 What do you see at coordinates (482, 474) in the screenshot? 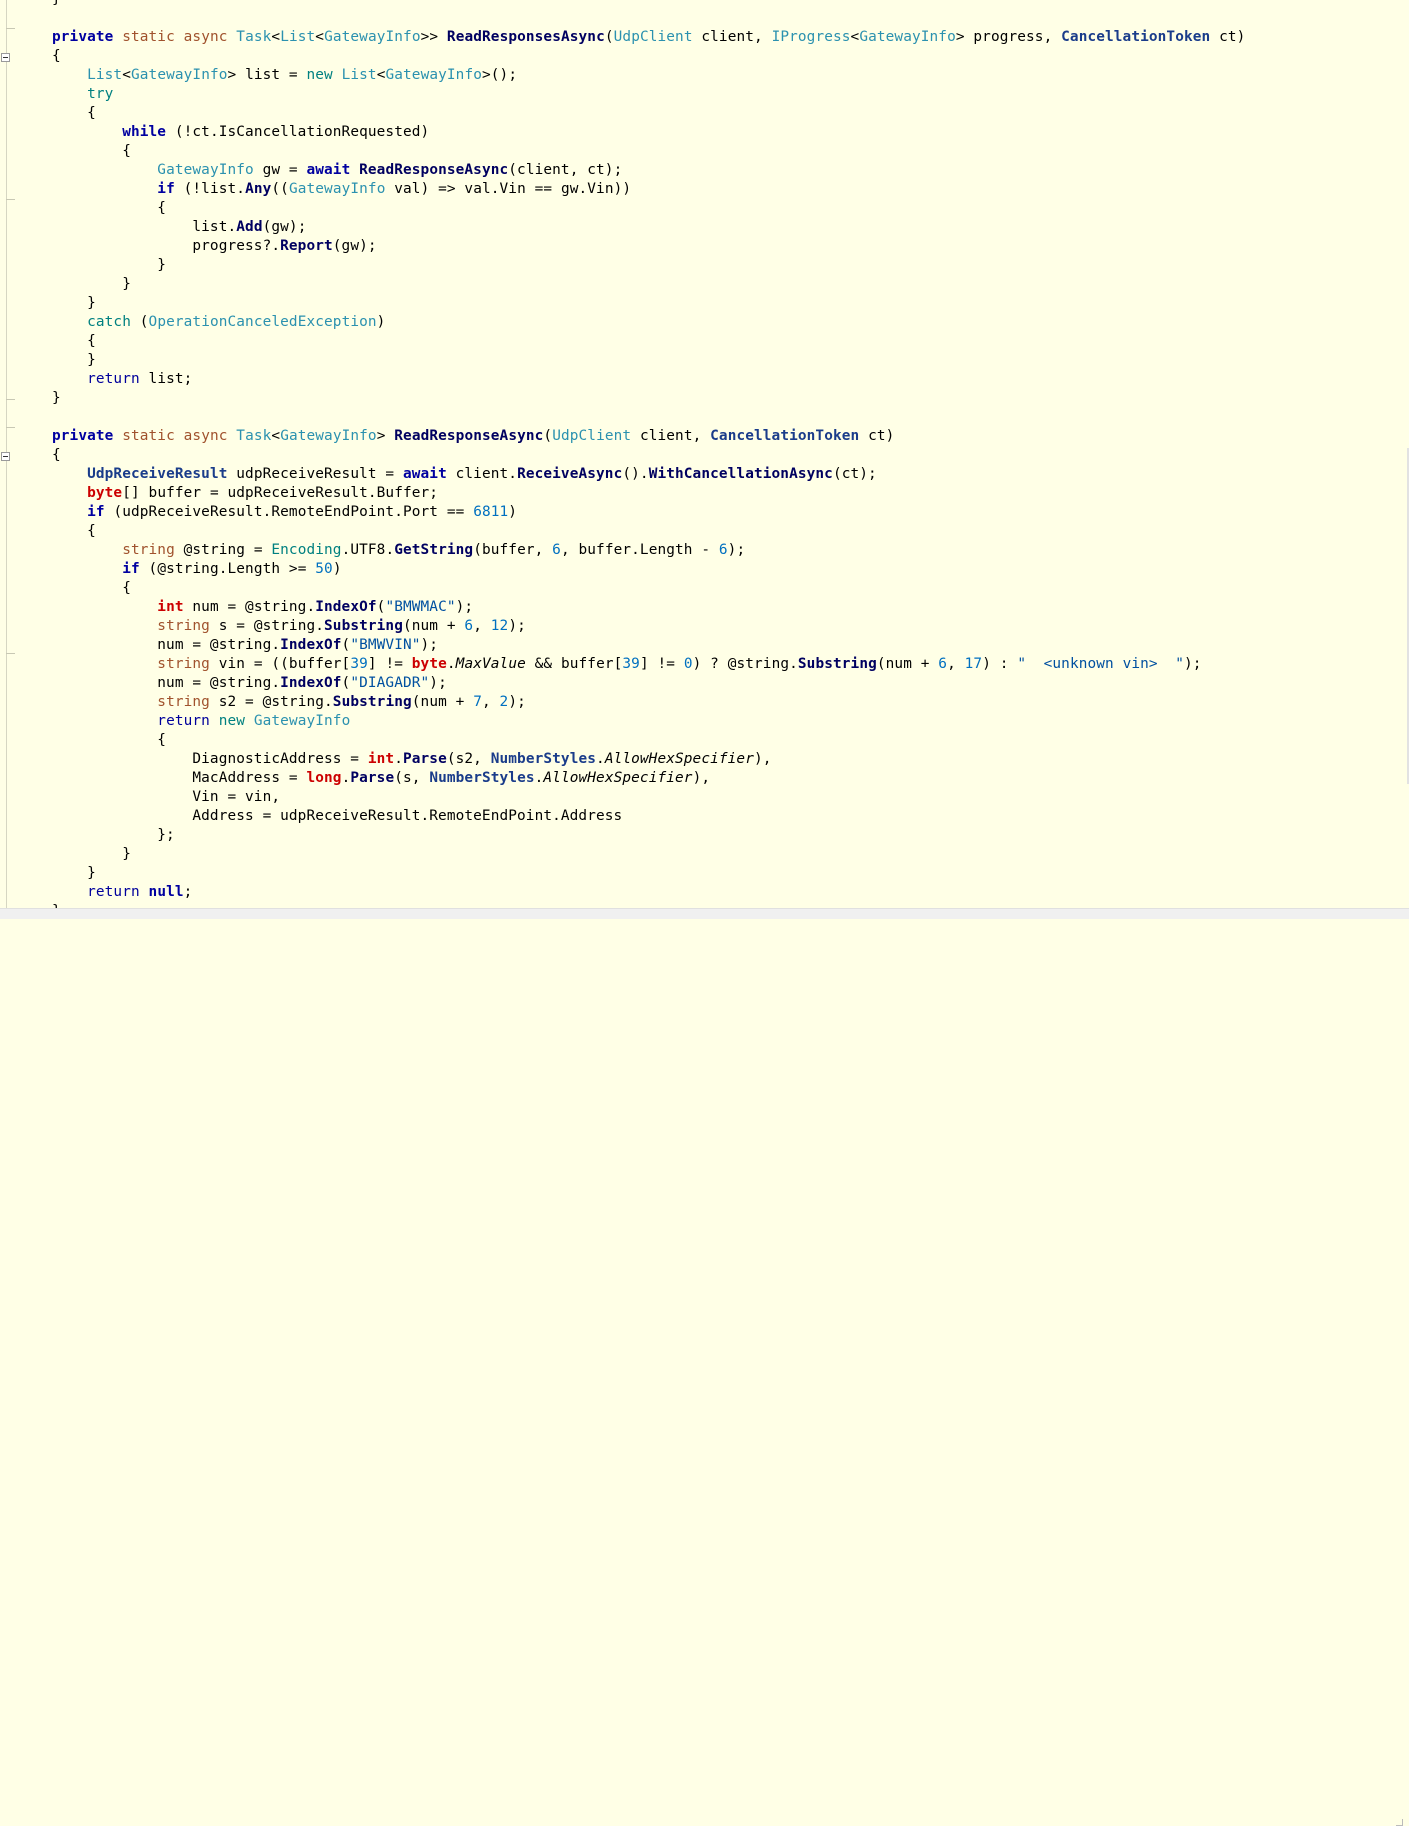
I see `code-token: client.` at bounding box center [482, 474].